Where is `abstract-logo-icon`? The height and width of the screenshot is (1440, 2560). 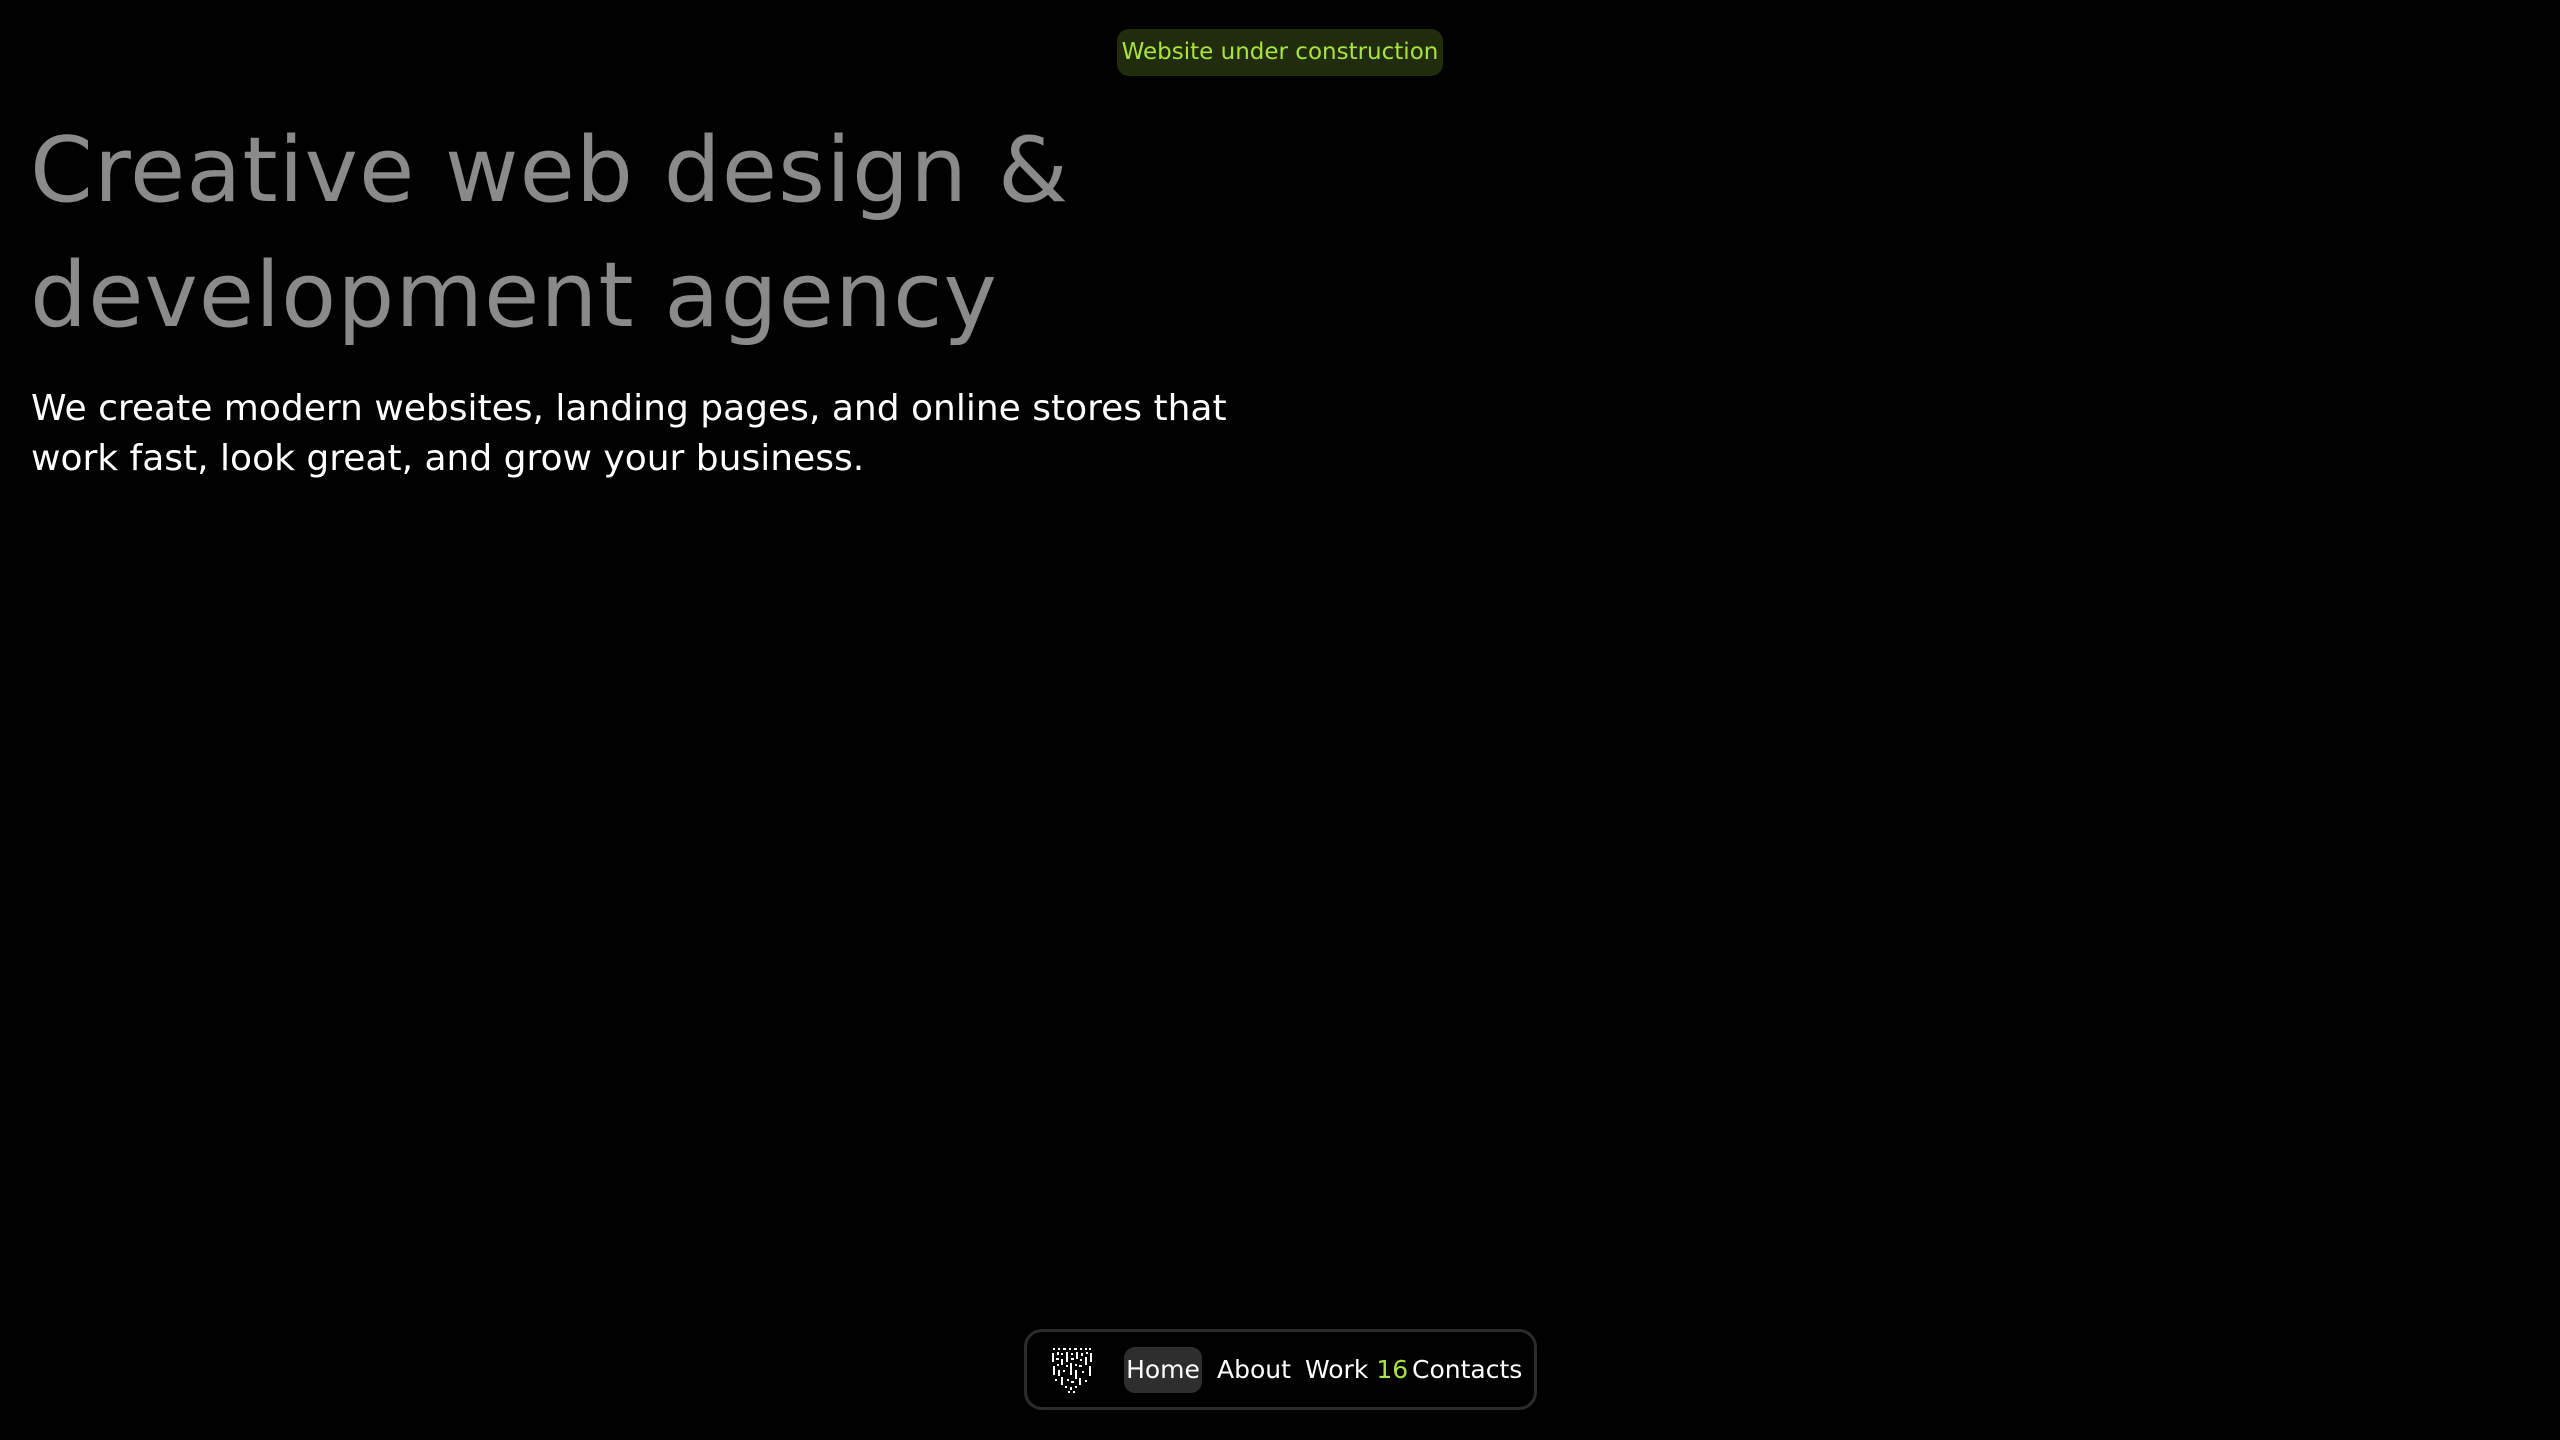
abstract-logo-icon is located at coordinates (1072, 1370).